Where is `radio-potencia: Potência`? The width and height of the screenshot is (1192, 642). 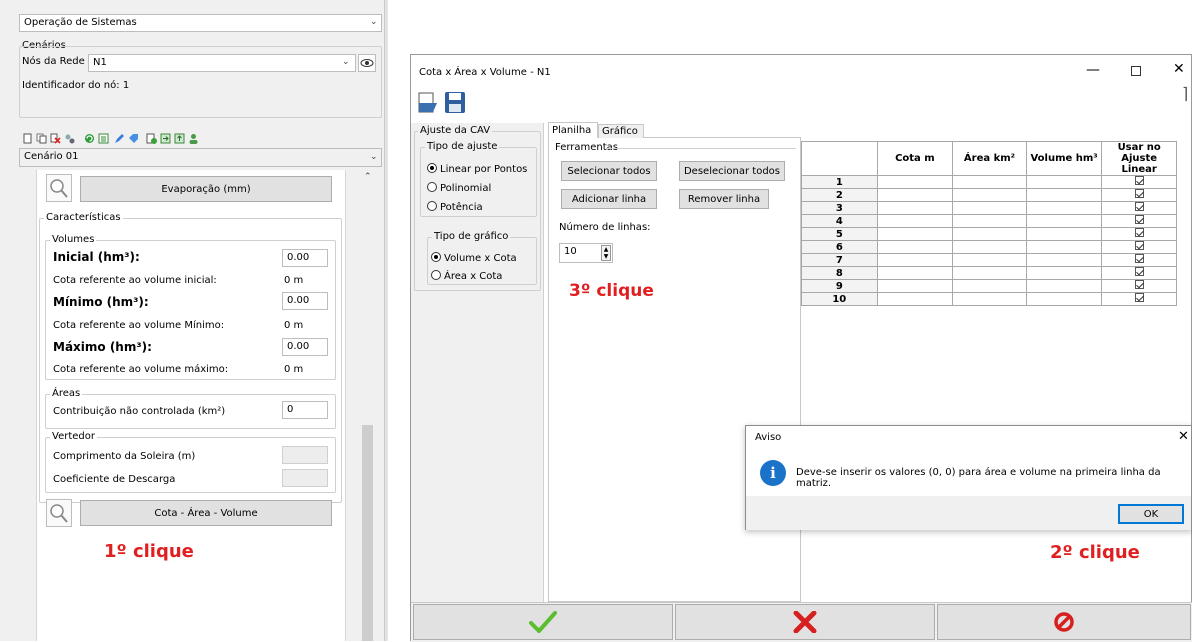
radio-potencia: Potência is located at coordinates (455, 207).